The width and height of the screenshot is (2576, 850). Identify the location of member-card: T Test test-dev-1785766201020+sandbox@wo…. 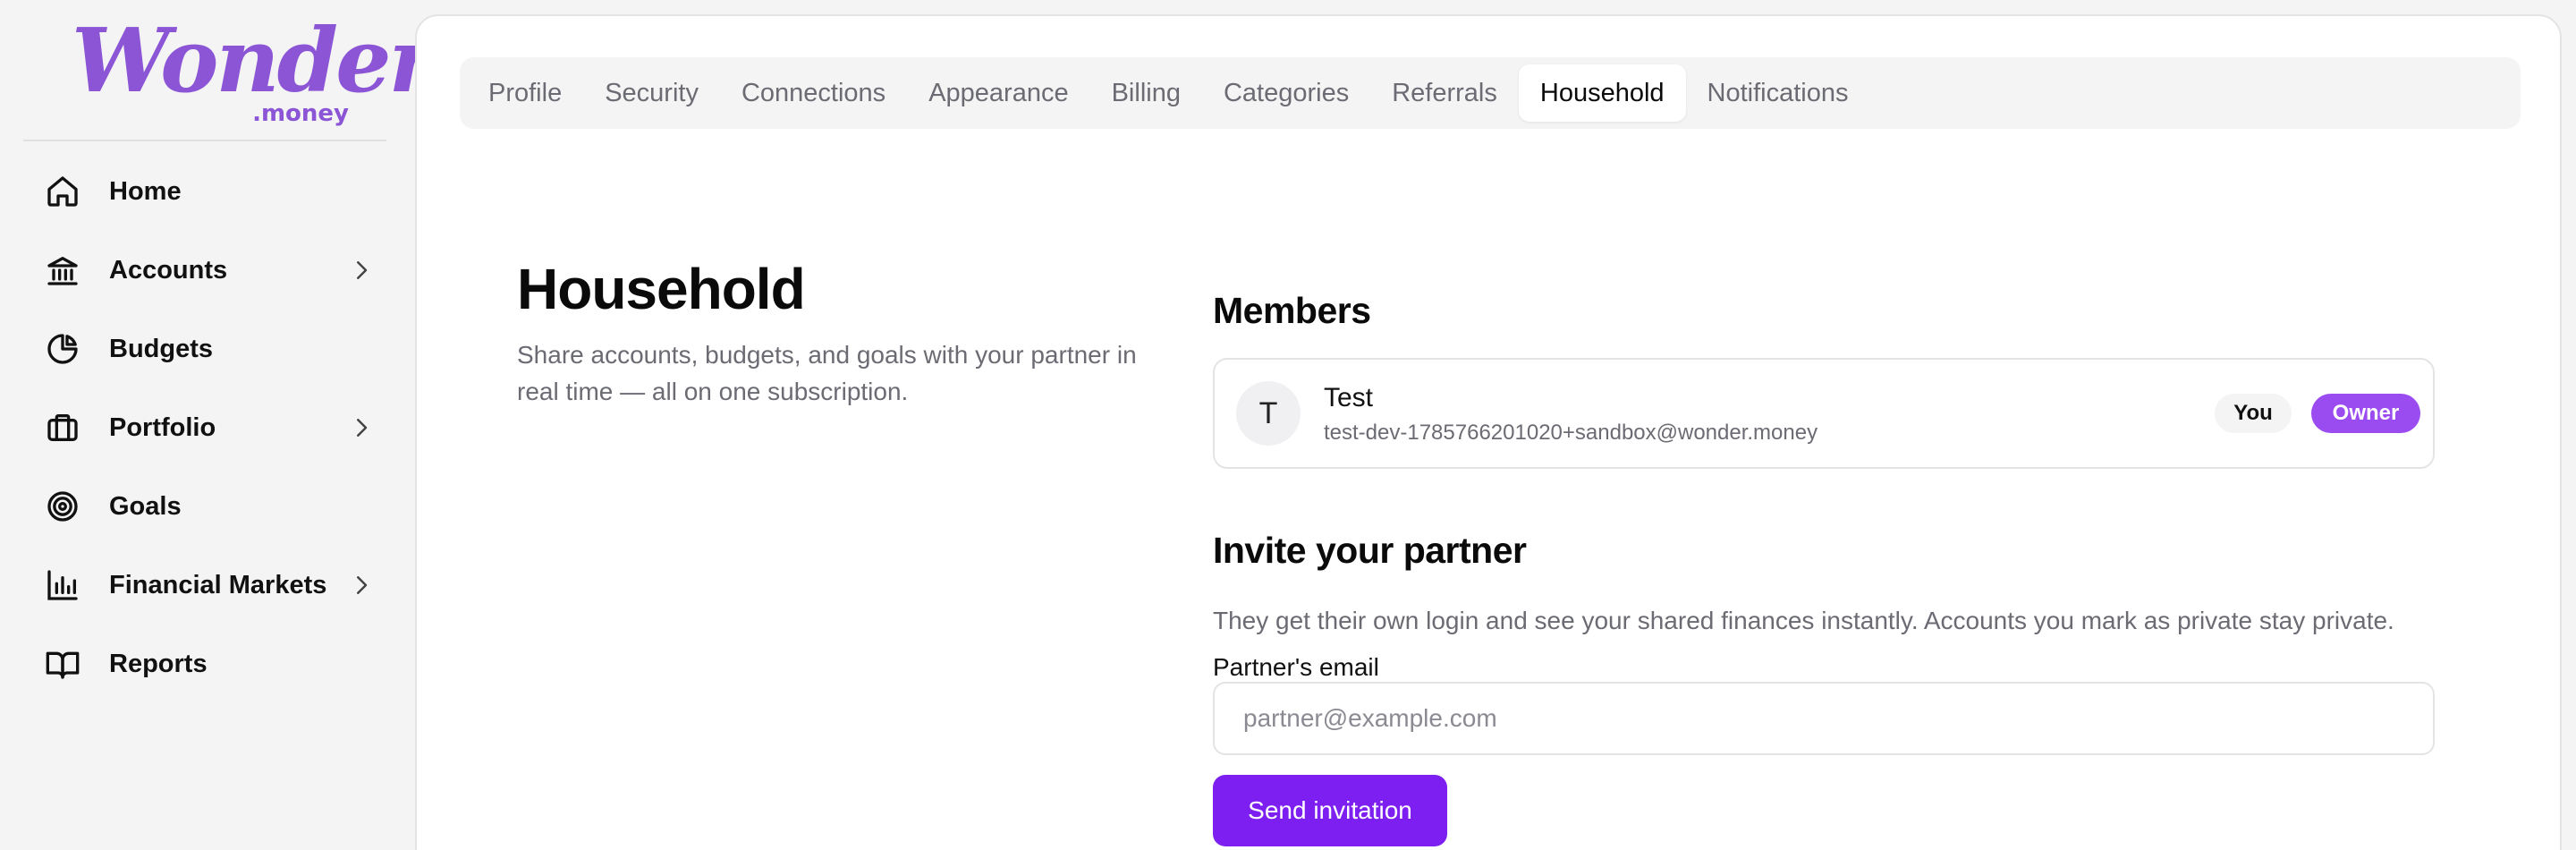
(1824, 414).